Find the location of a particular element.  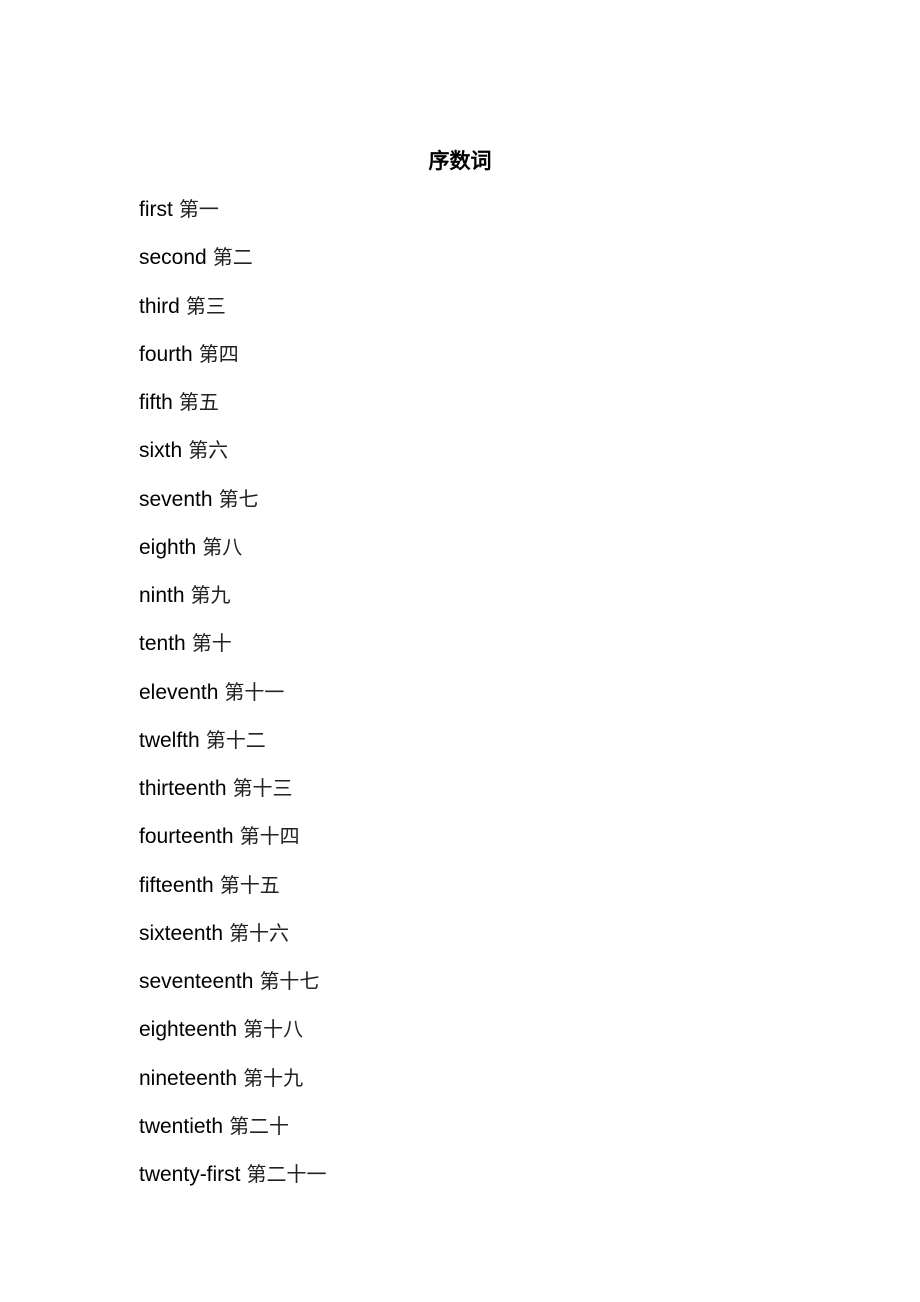

english-word: third is located at coordinates (159, 306).